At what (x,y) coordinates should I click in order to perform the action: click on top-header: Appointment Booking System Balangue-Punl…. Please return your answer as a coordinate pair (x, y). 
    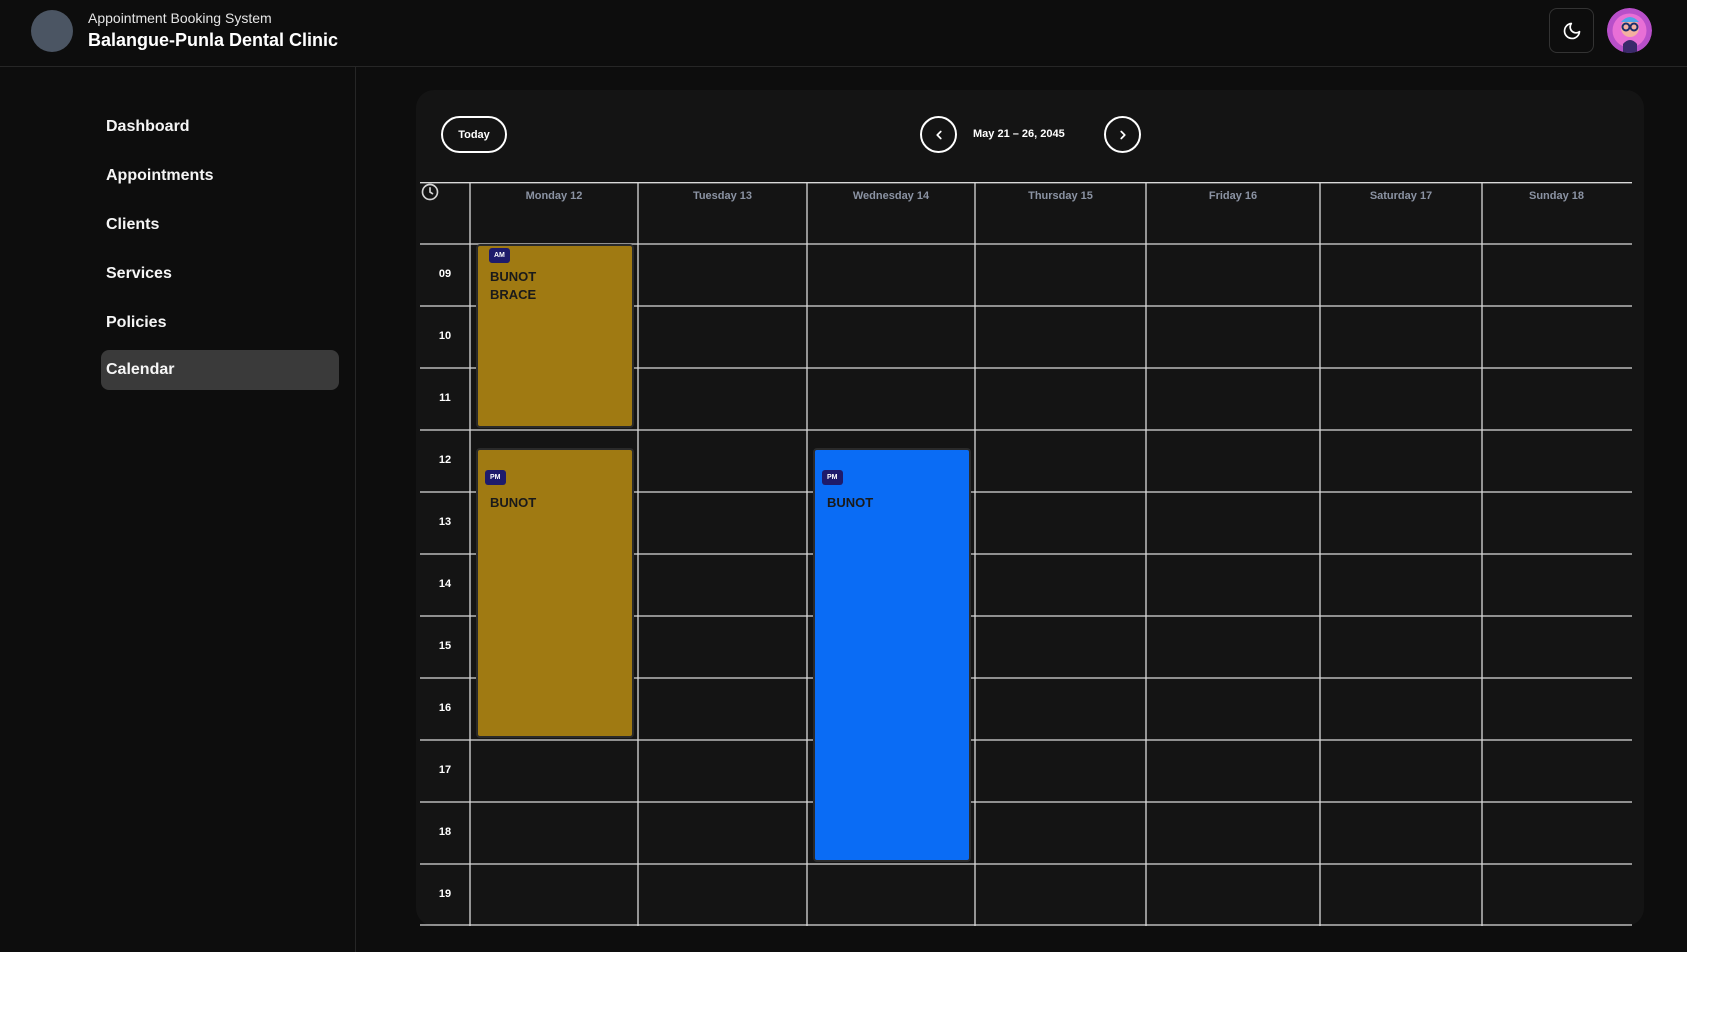
    Looking at the image, I should click on (843, 33).